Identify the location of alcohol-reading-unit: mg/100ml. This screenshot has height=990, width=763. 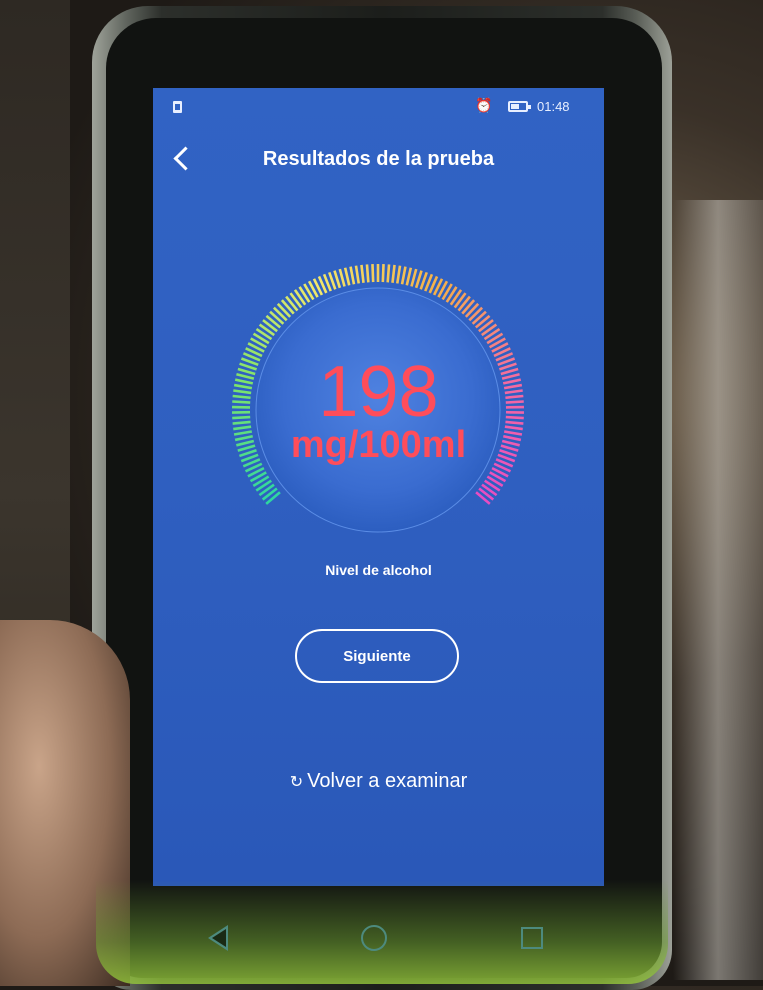
(378, 445).